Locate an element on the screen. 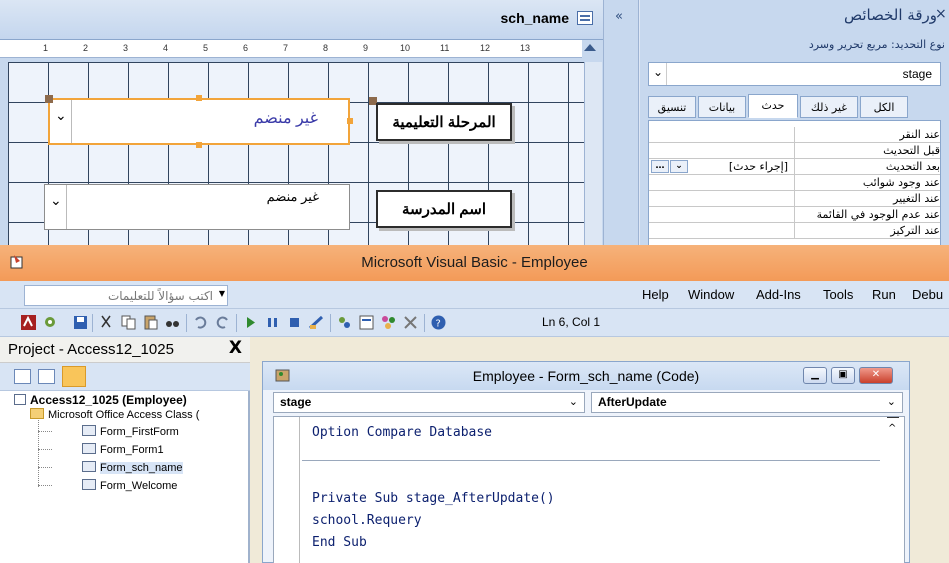 This screenshot has height=563, width=949. find-icon is located at coordinates (172, 322).